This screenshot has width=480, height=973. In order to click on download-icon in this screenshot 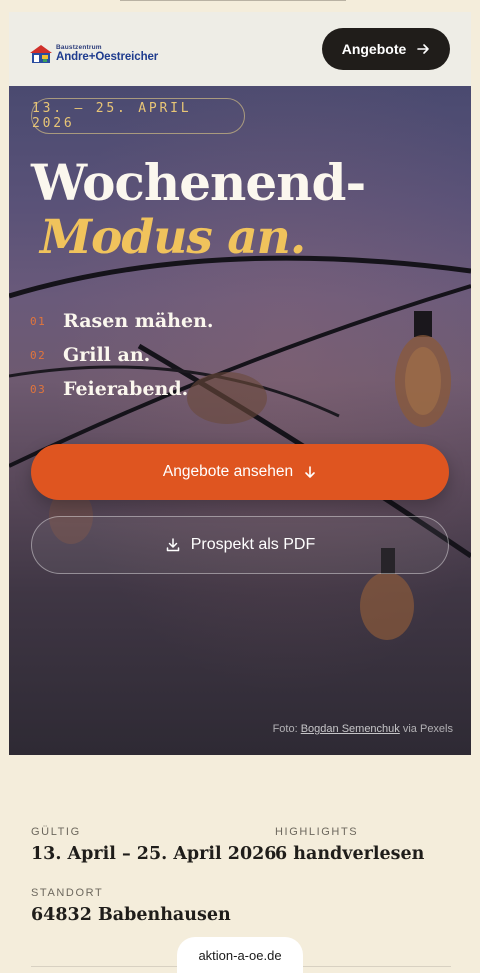, I will do `click(172, 545)`.